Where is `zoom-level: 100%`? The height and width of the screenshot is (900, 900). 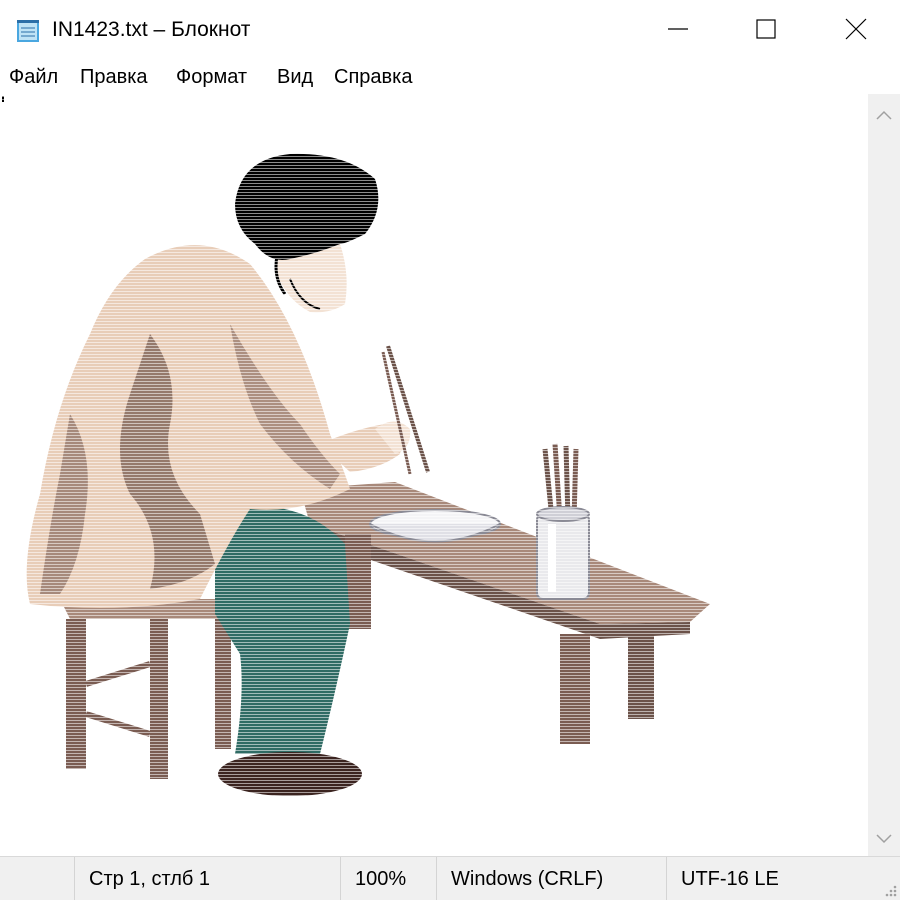 zoom-level: 100% is located at coordinates (388, 878).